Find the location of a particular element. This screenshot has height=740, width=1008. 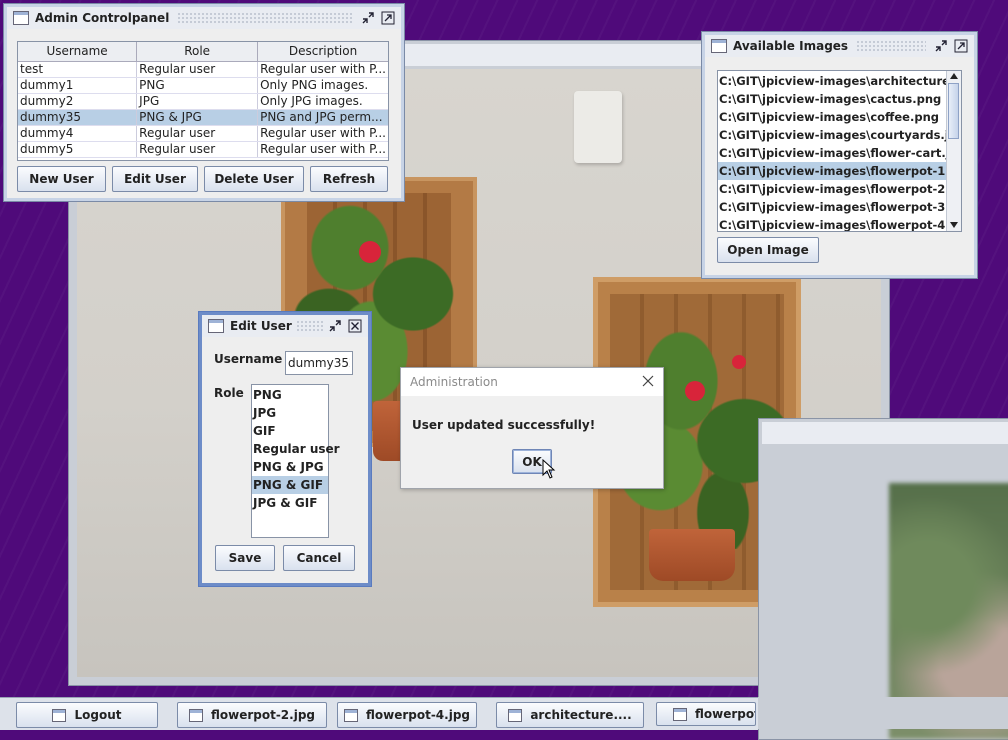

images-list-scrollbar is located at coordinates (953, 151).